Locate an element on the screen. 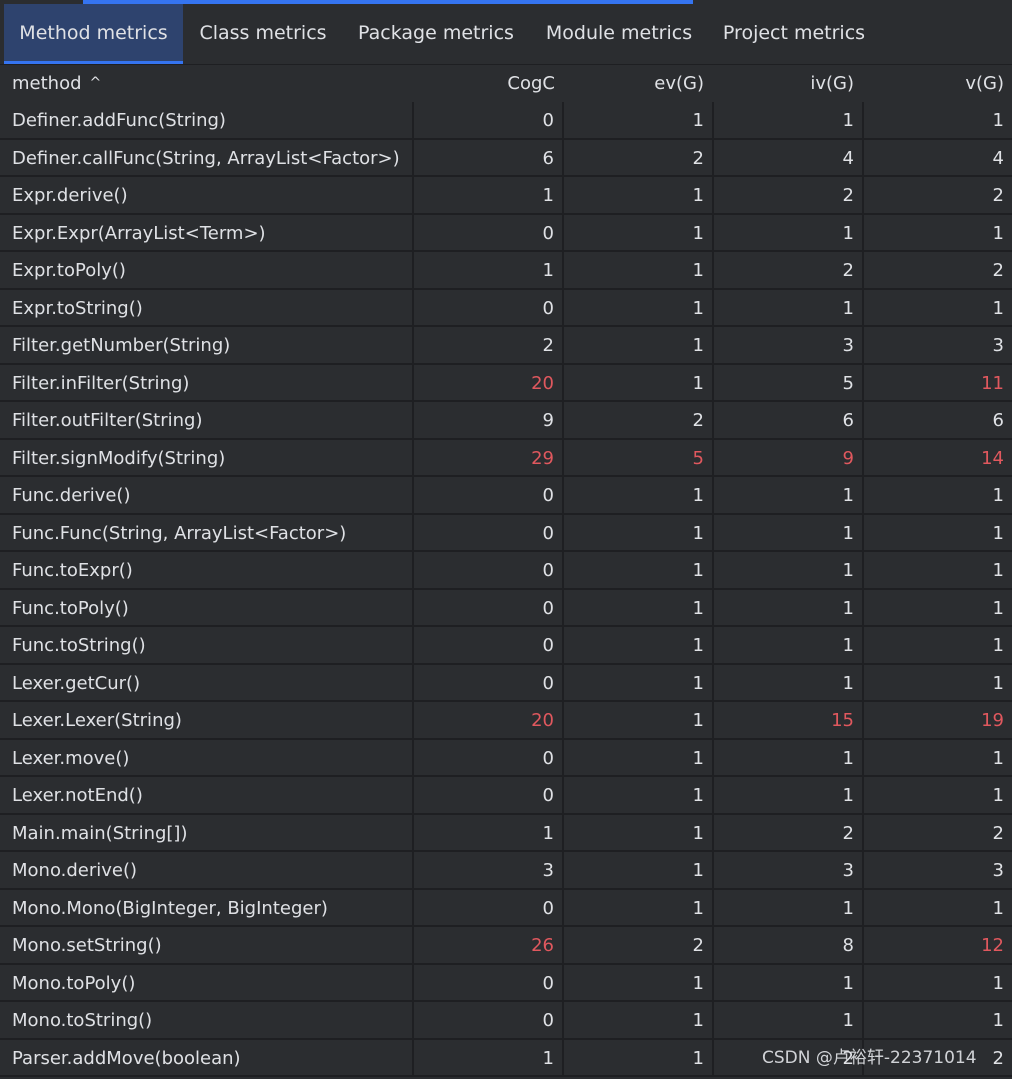 This screenshot has width=1012, height=1079. table-row: Lexer.getCur() 0 1 1 1 is located at coordinates (506, 683).